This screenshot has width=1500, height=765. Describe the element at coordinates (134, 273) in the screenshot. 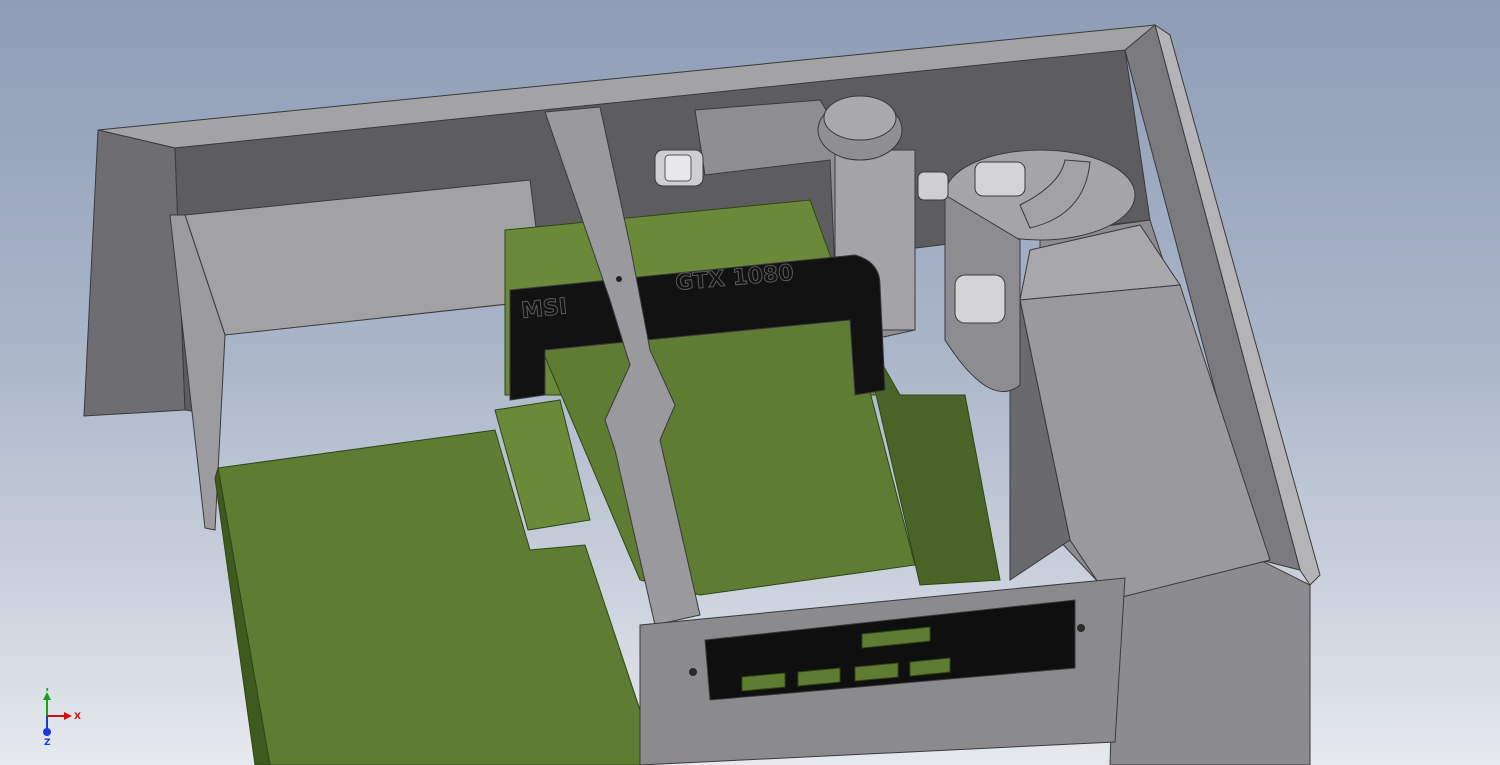

I see `case-back-wall-inner` at that location.